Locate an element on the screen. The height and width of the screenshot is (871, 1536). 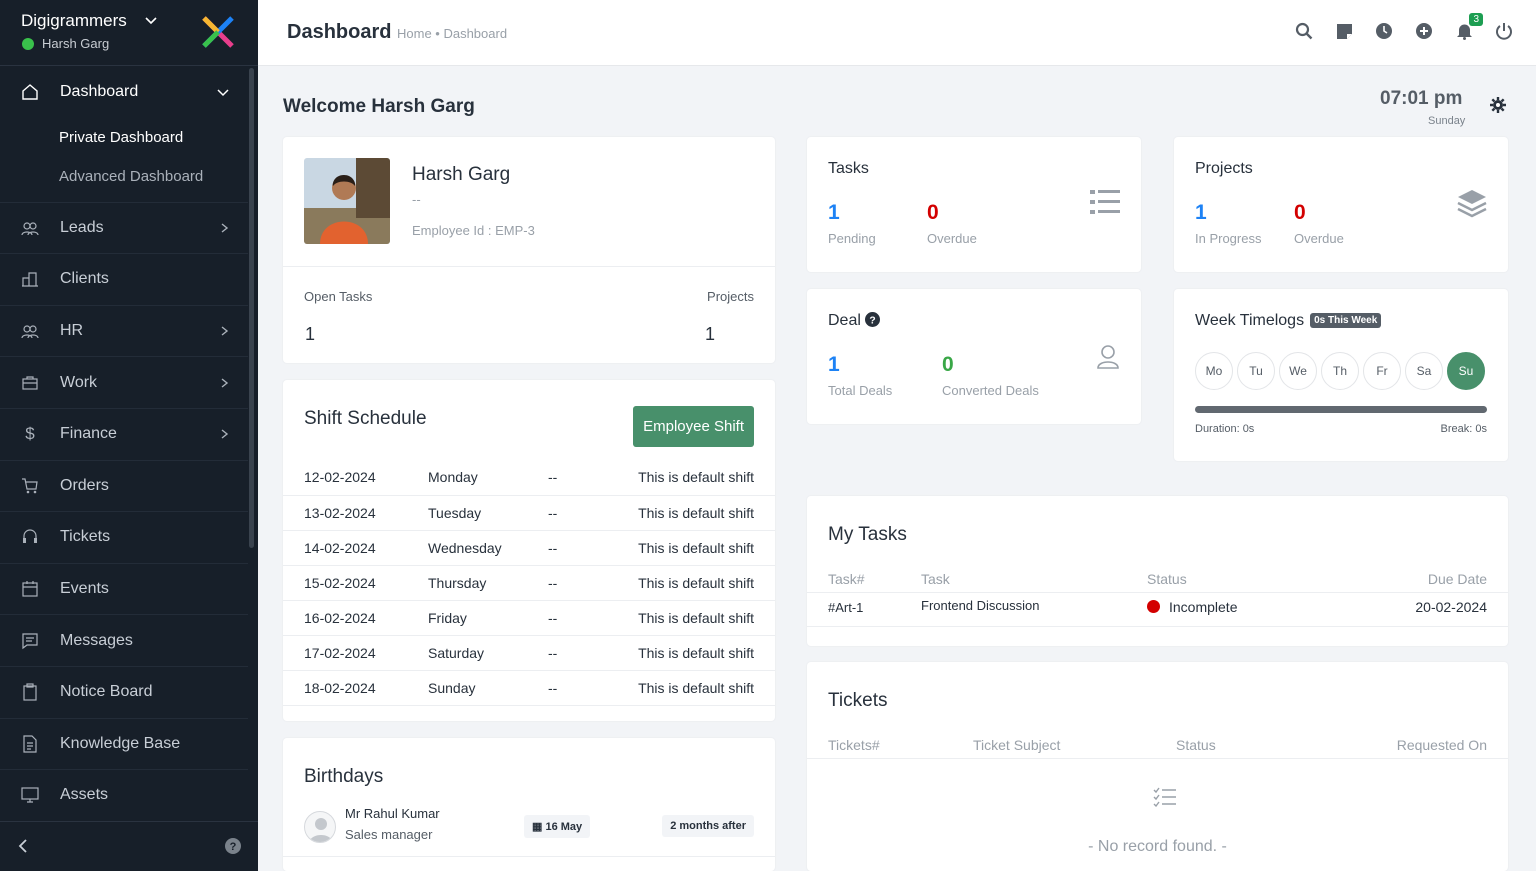
sidebar-item-label: Assets is located at coordinates (84, 795).